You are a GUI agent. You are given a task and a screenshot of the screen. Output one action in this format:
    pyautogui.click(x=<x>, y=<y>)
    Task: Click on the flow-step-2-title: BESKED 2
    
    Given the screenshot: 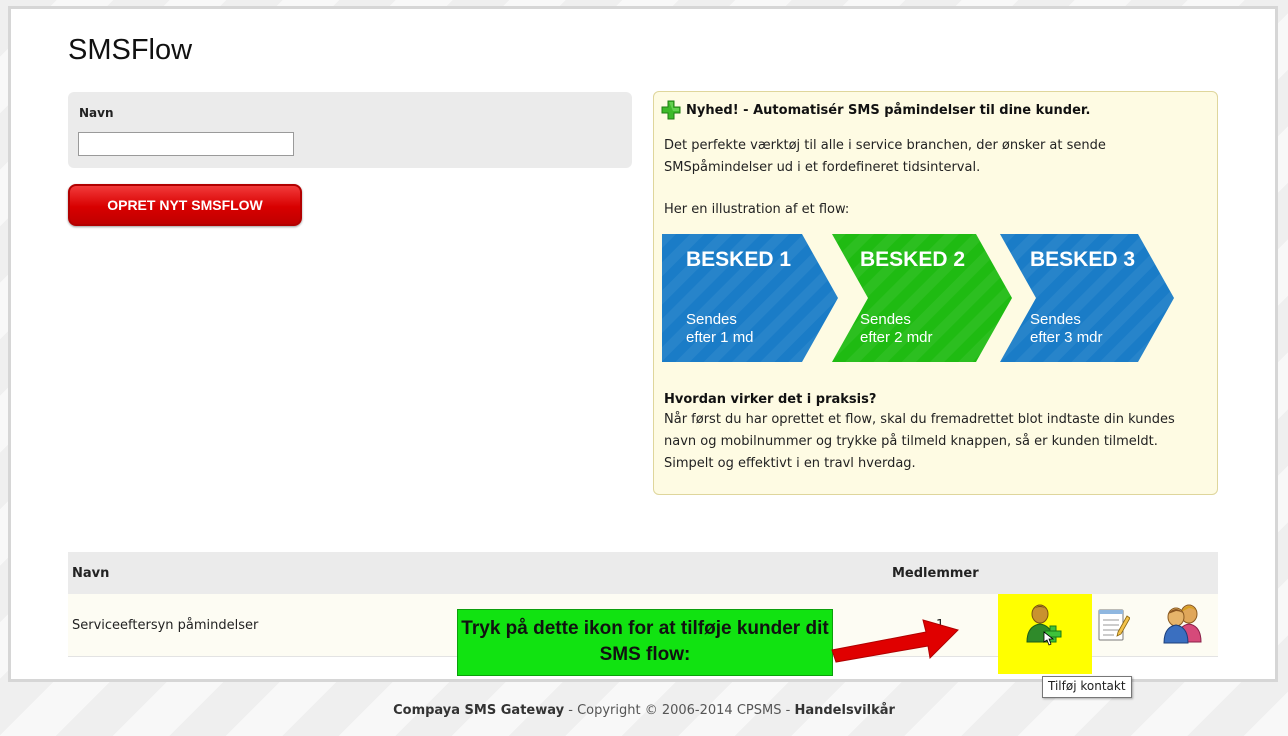 What is the action you would take?
    pyautogui.click(x=912, y=259)
    